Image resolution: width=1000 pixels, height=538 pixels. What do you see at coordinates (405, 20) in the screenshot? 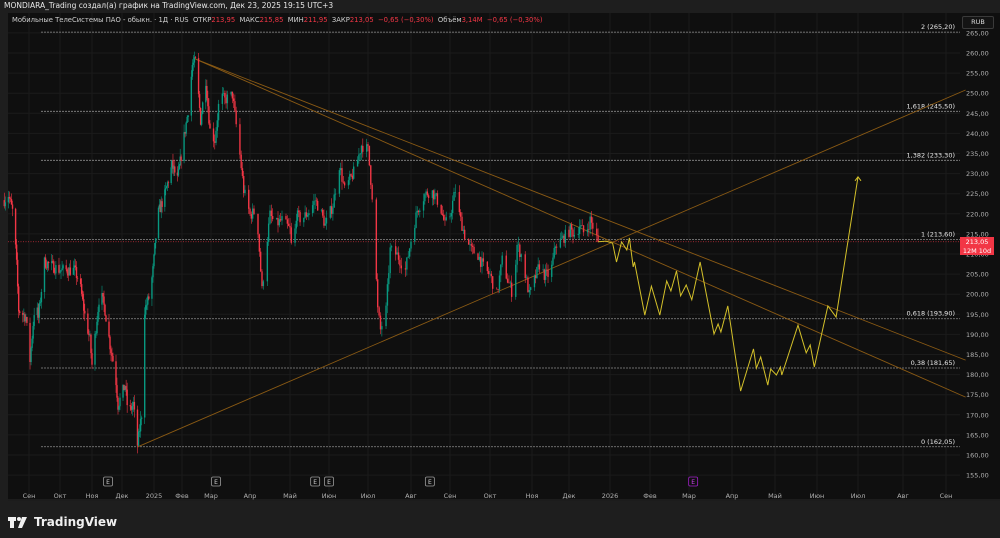
I see `change-value: −0,65 (−0,30%)` at bounding box center [405, 20].